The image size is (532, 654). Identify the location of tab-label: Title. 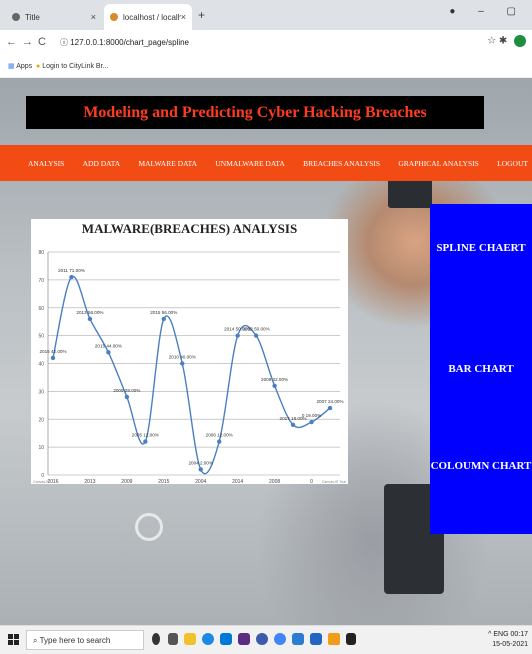
(32, 17).